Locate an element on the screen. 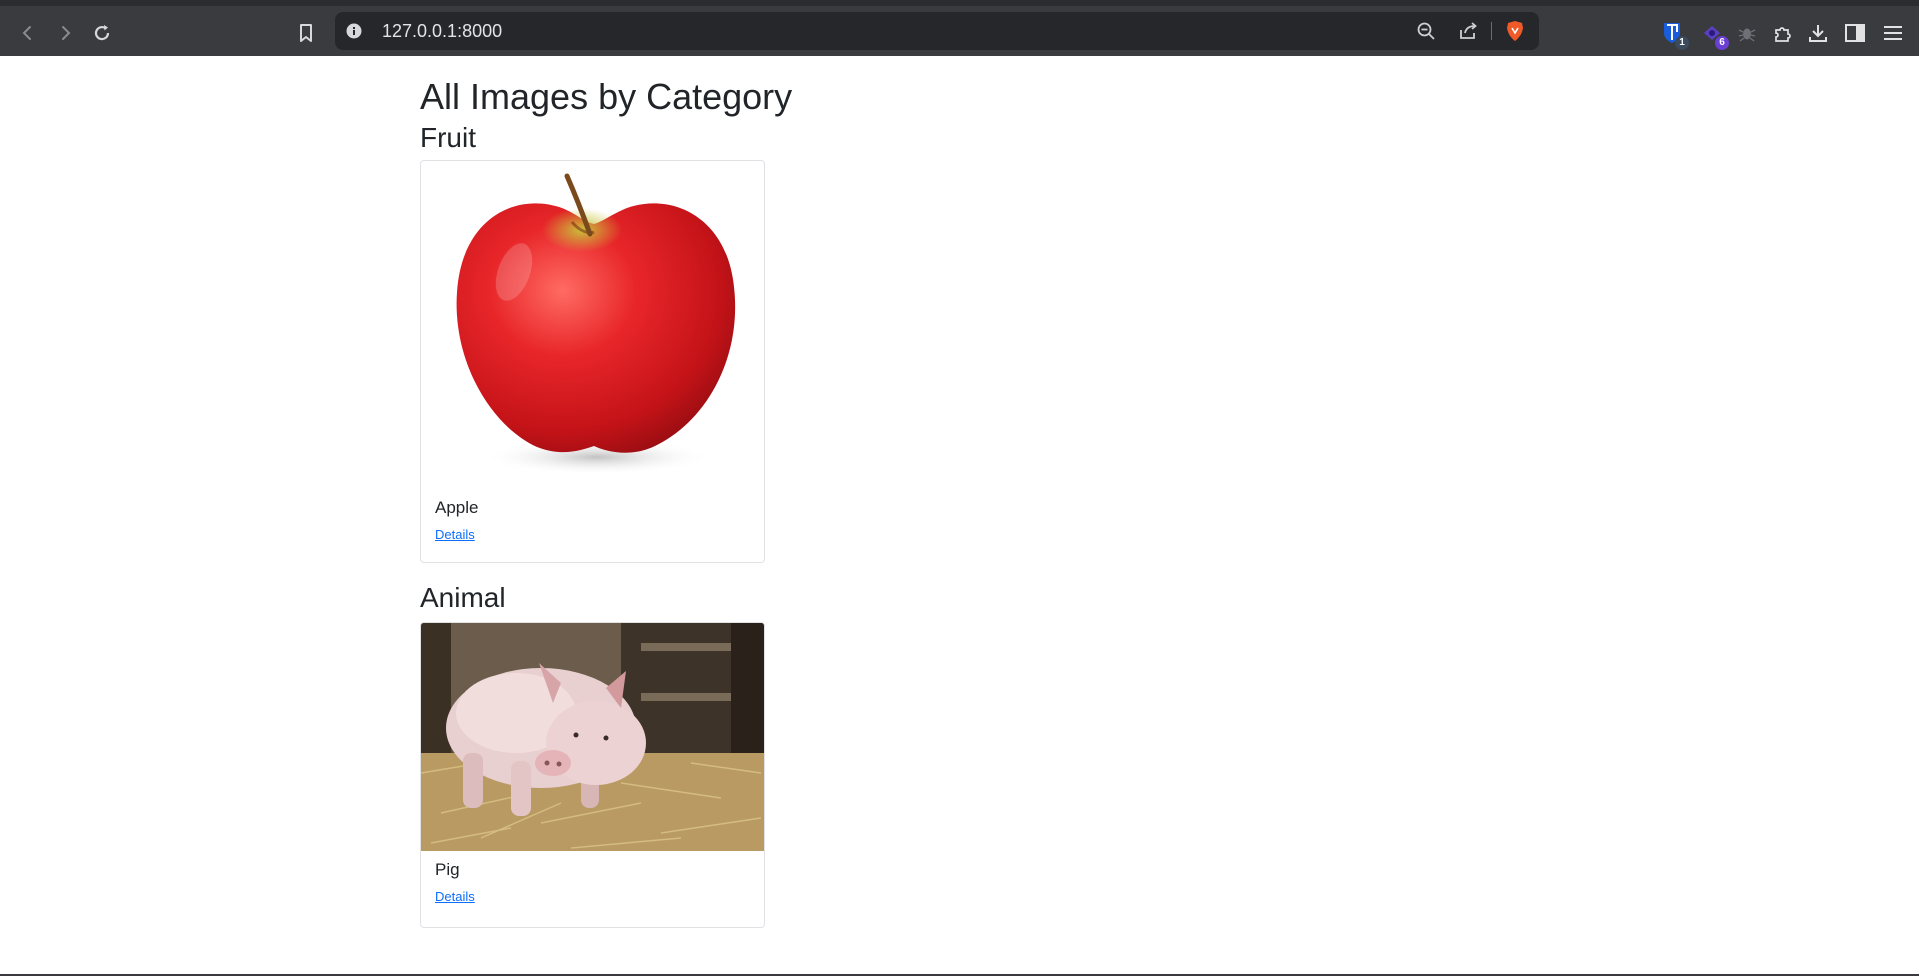 The height and width of the screenshot is (976, 1919). sidebar-toggle-icon is located at coordinates (1855, 33).